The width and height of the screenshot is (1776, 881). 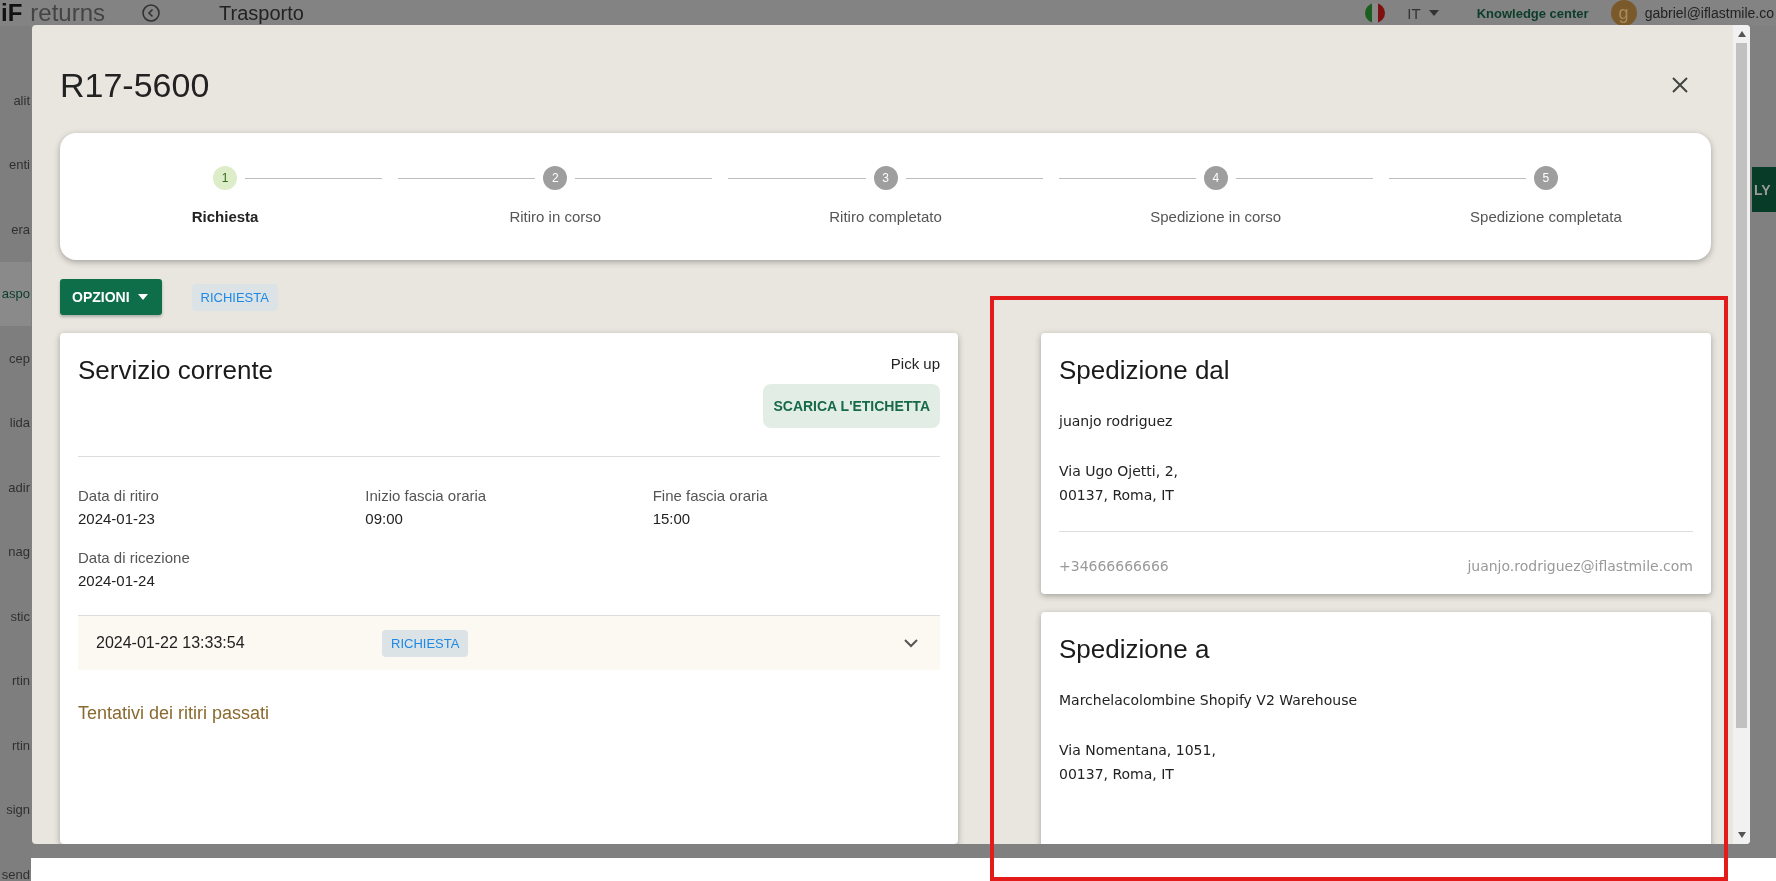 What do you see at coordinates (15, 100) in the screenshot?
I see `sidebar-item: alit` at bounding box center [15, 100].